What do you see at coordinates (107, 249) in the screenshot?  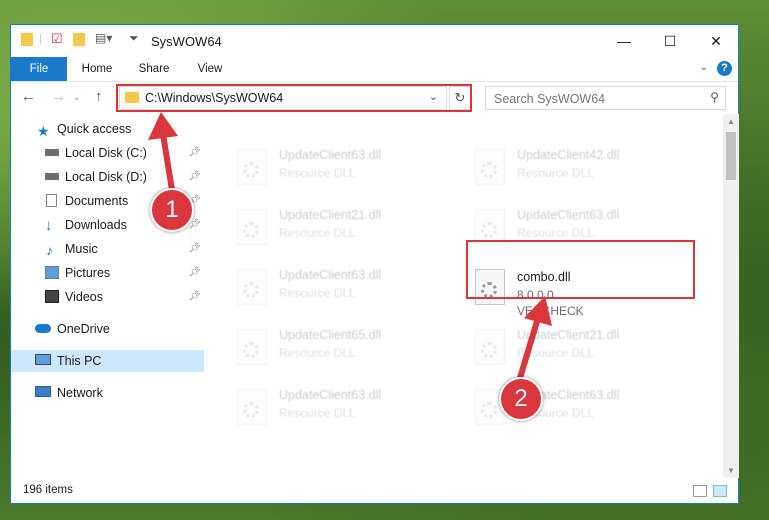 I see `sidebar-item-music: ♪ Music 📌︎` at bounding box center [107, 249].